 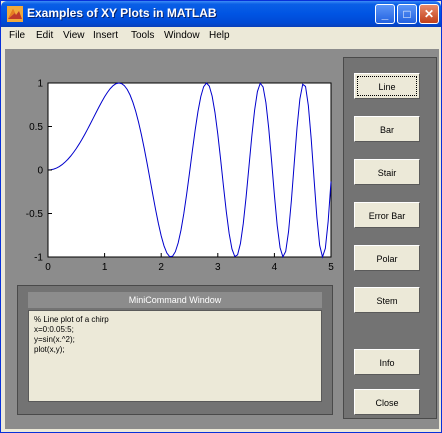 I want to click on error-bar-button: Error Bar, so click(x=387, y=215).